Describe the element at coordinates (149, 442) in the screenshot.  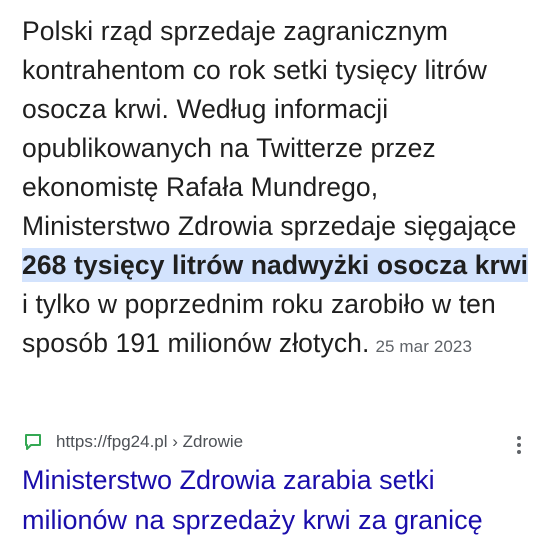
I see `result-url: https://fpg24.pl › Zdrowie` at that location.